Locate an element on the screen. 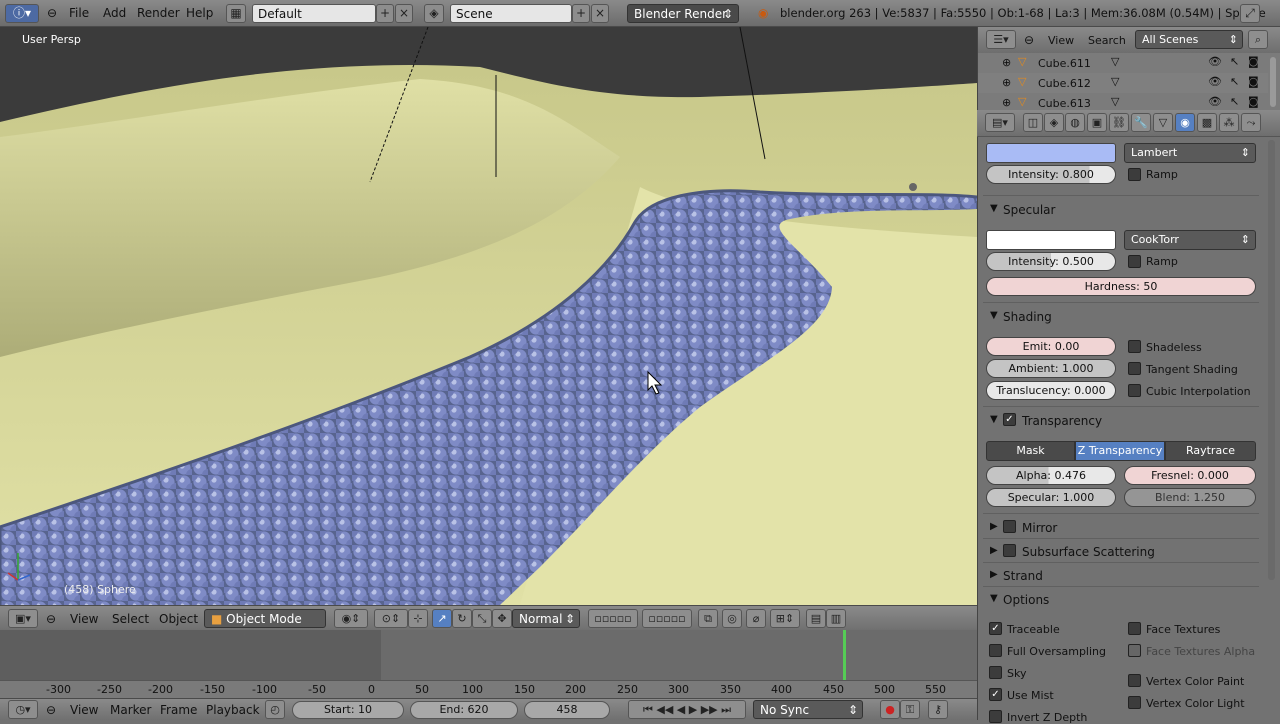  add-layout-icon: + is located at coordinates (385, 13).